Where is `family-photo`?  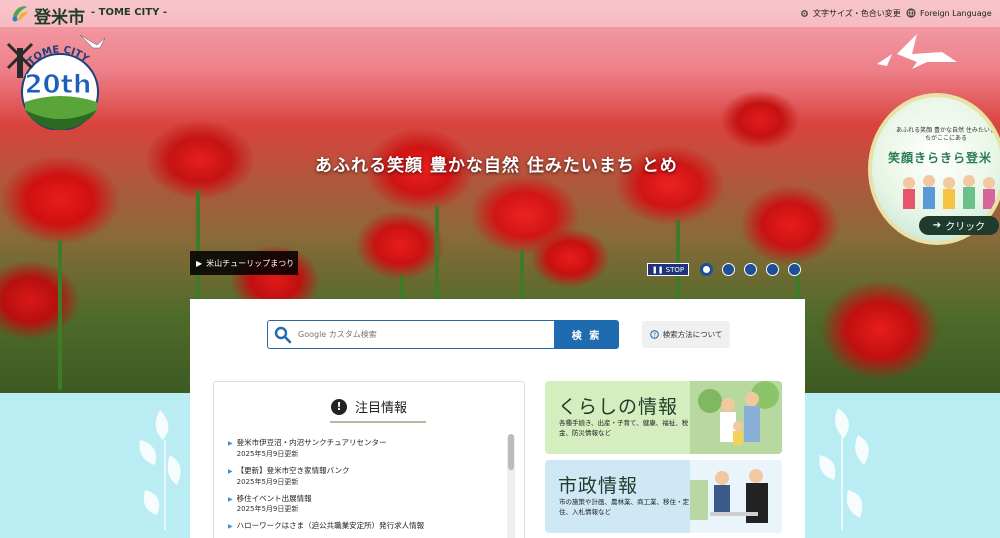
family-photo is located at coordinates (736, 417).